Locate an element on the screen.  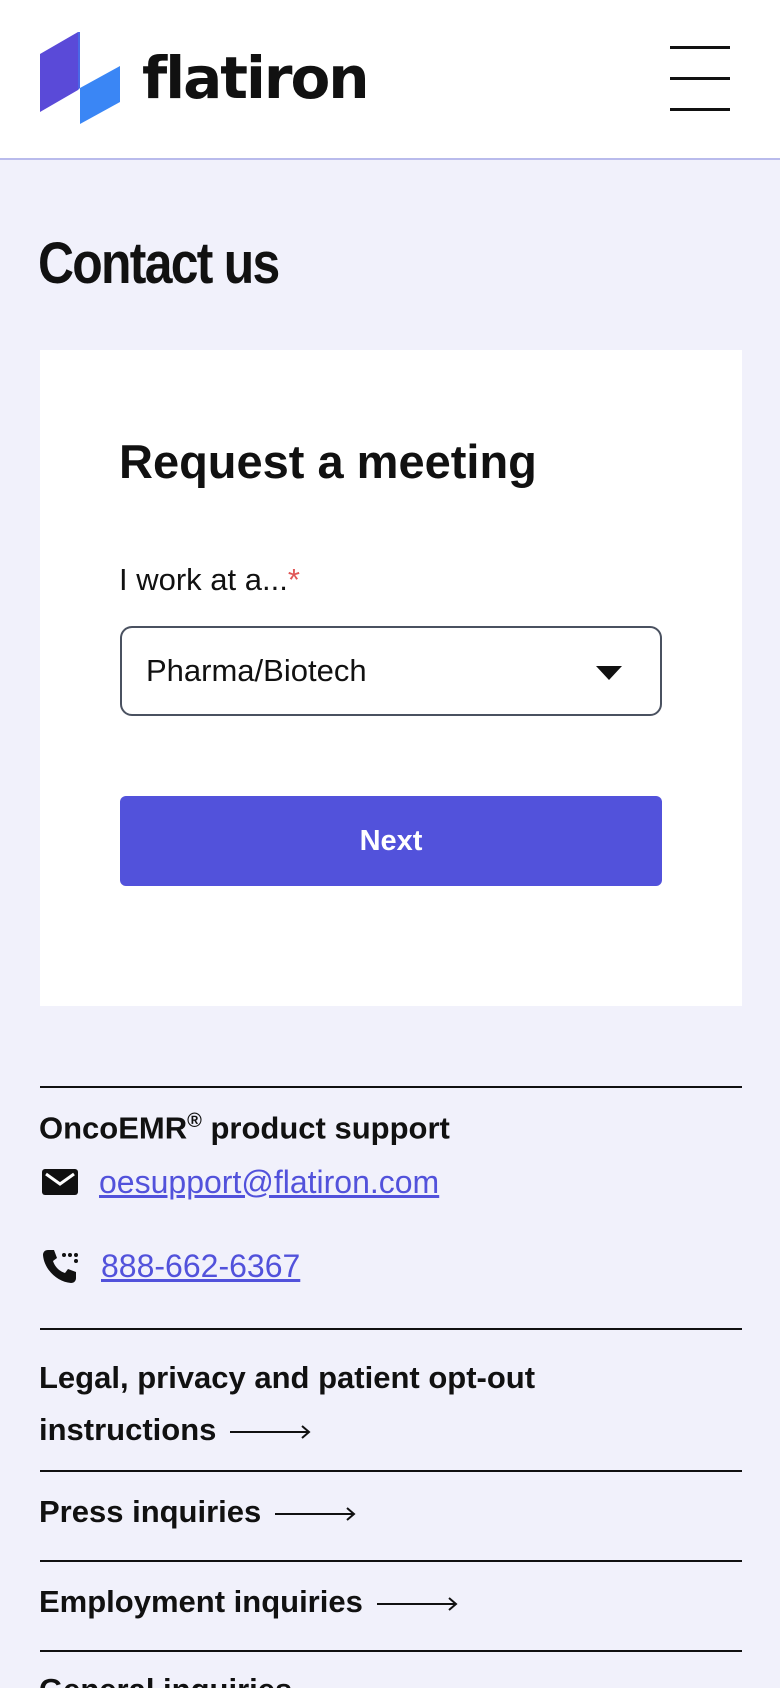
support-heading-product: OncoEMR is located at coordinates (113, 1128).